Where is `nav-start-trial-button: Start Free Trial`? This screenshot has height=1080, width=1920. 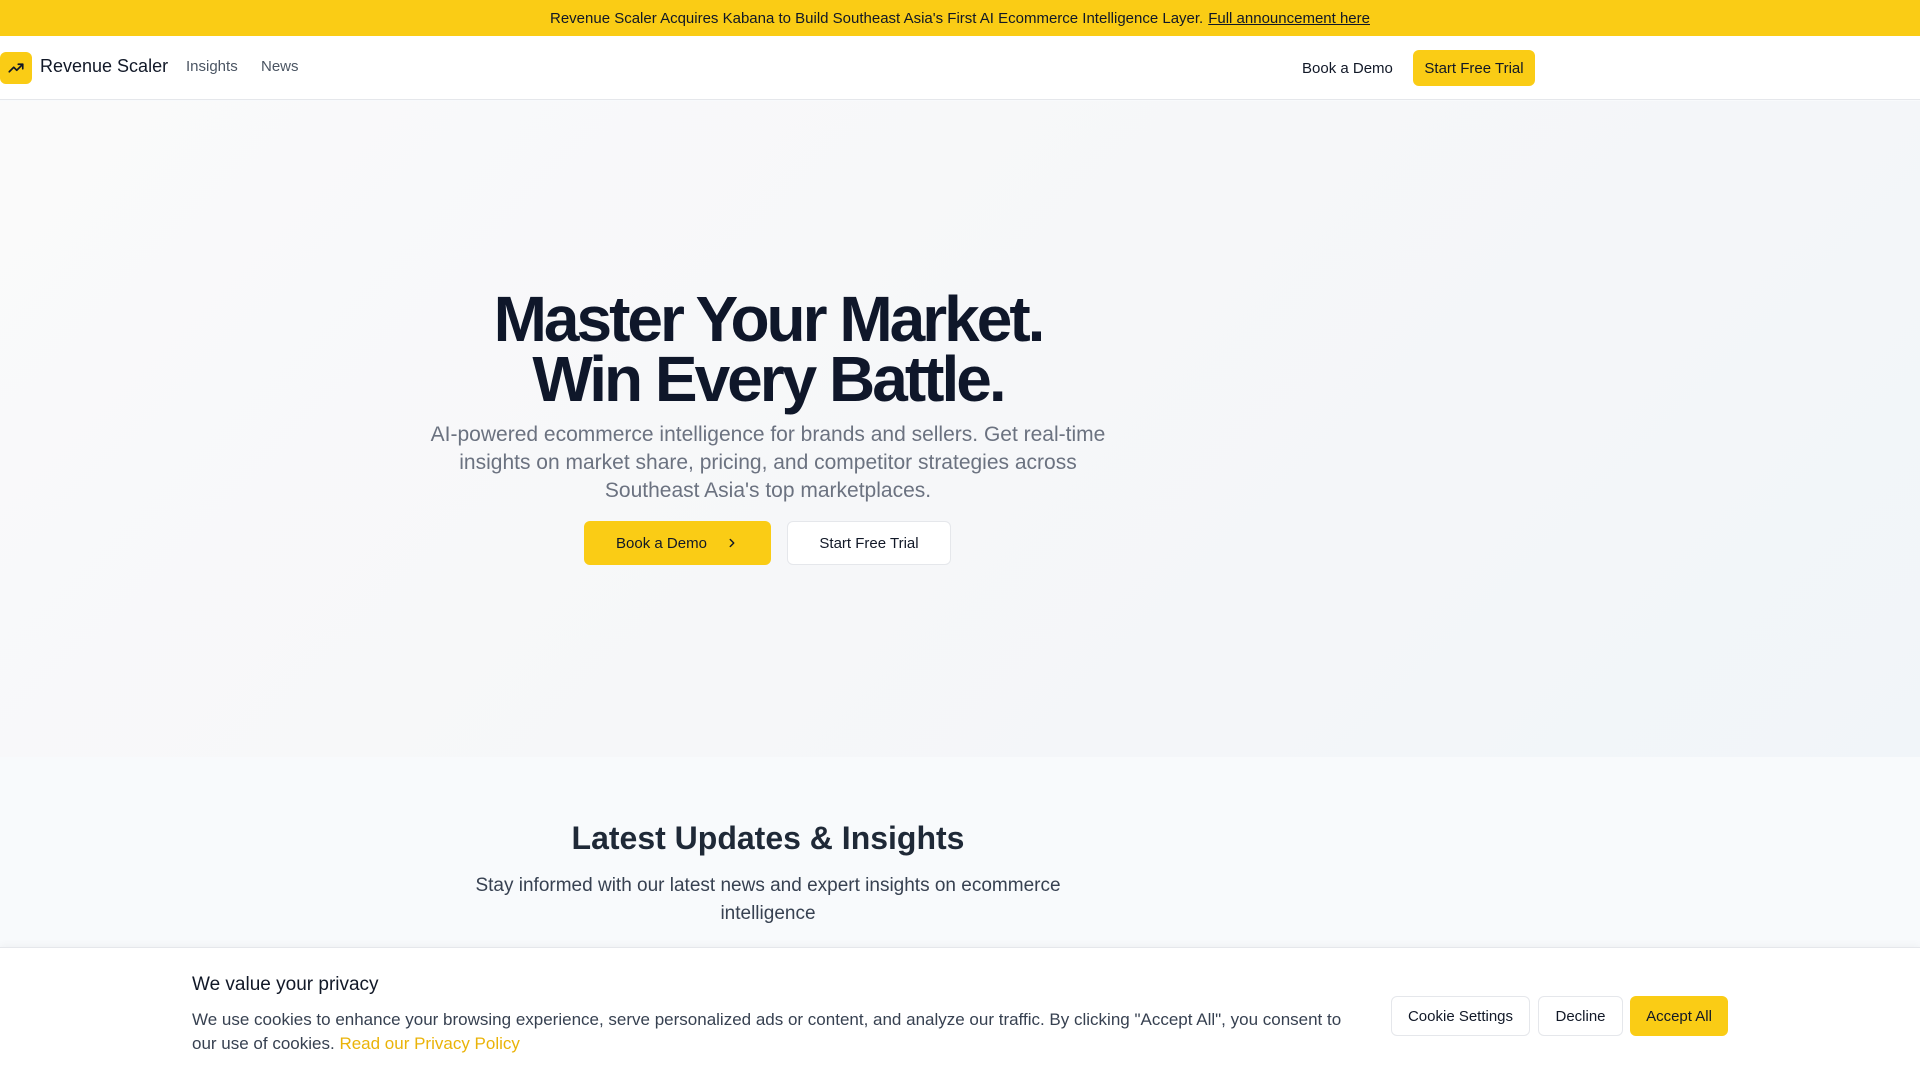 nav-start-trial-button: Start Free Trial is located at coordinates (1474, 68).